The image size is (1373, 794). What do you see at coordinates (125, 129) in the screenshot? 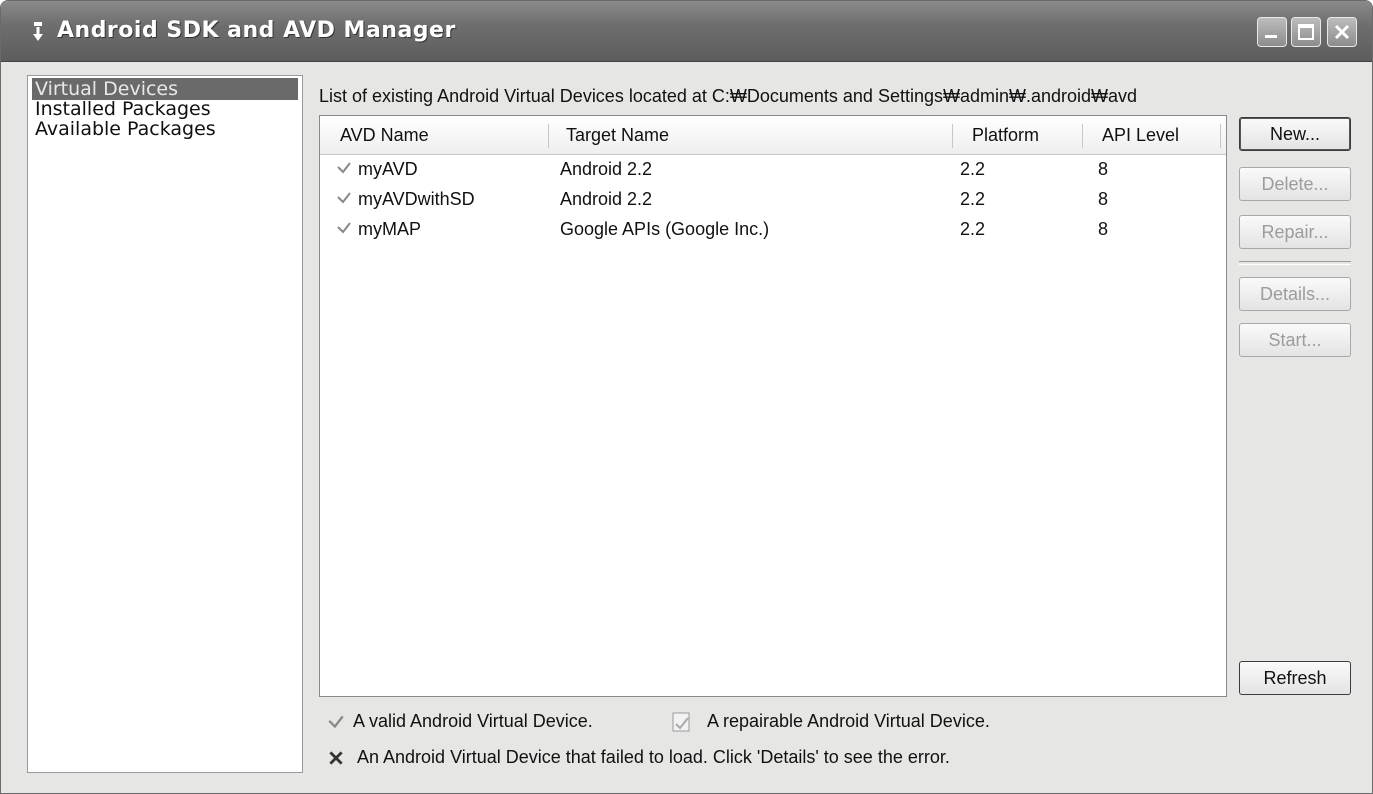
I see `sidebar-item-available-packages: Available Packages` at bounding box center [125, 129].